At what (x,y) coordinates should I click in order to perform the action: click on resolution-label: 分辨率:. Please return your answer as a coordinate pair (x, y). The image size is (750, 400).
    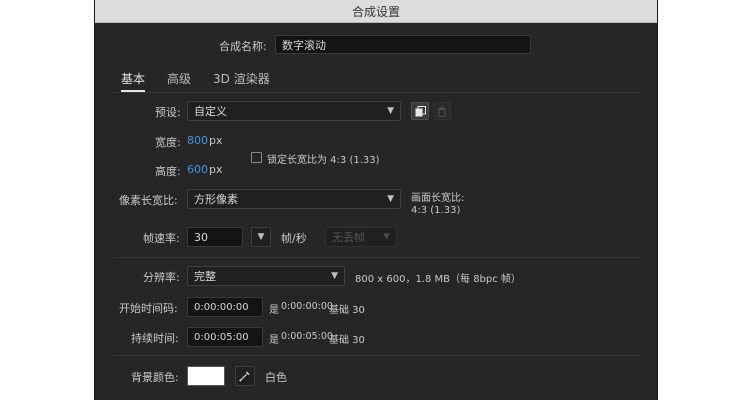
    Looking at the image, I should click on (161, 277).